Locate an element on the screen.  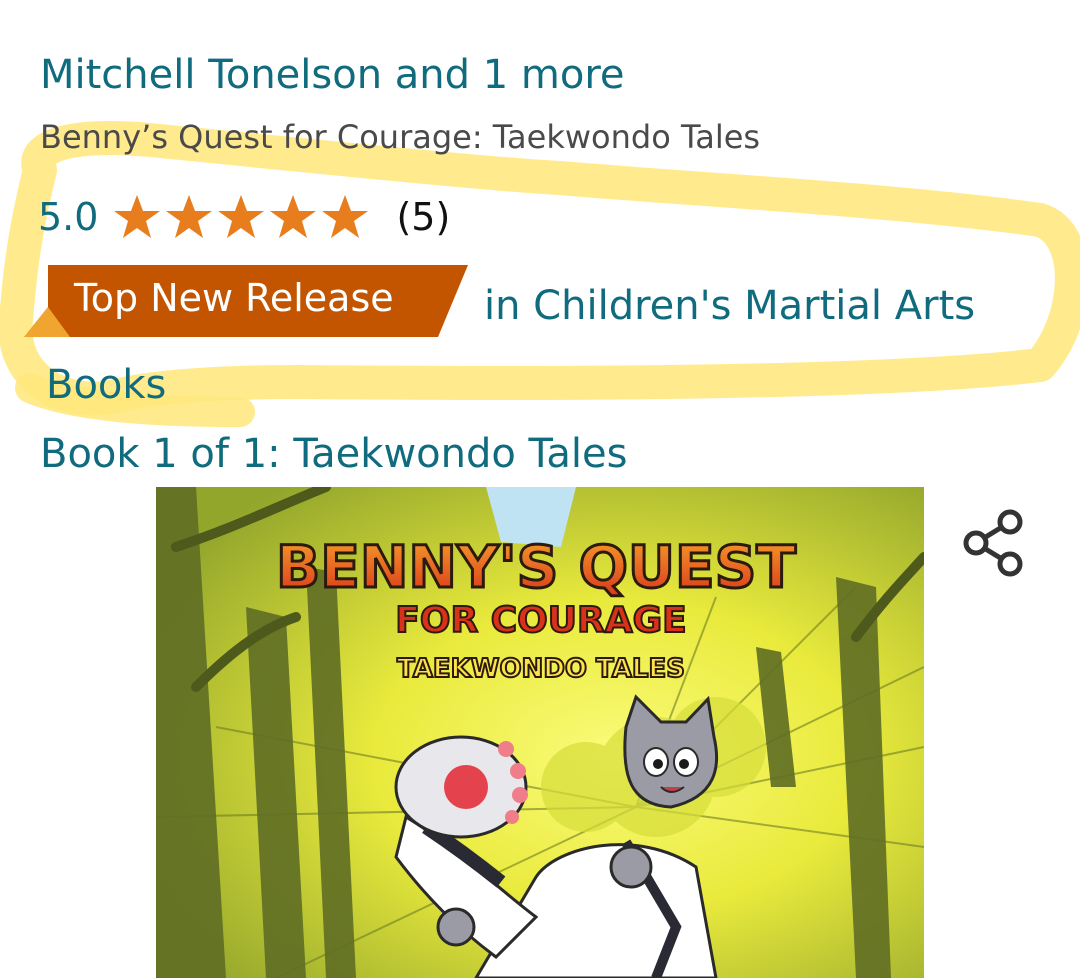
author-link: Mitchell Tonelson and 1 more is located at coordinates (332, 75).